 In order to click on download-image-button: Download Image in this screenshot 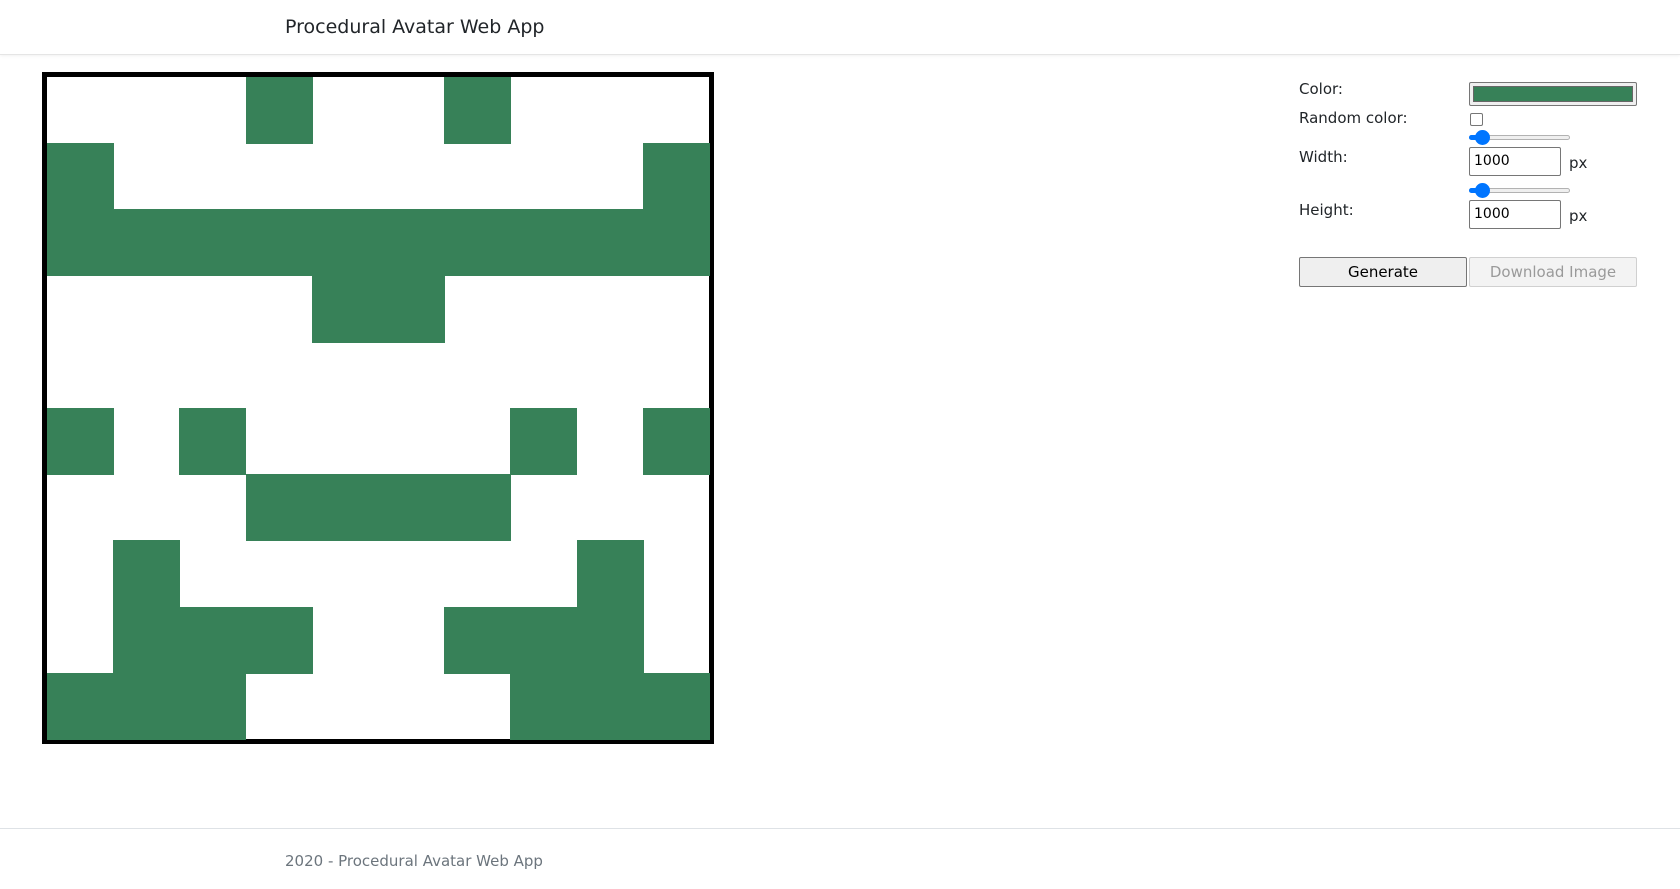, I will do `click(1553, 272)`.